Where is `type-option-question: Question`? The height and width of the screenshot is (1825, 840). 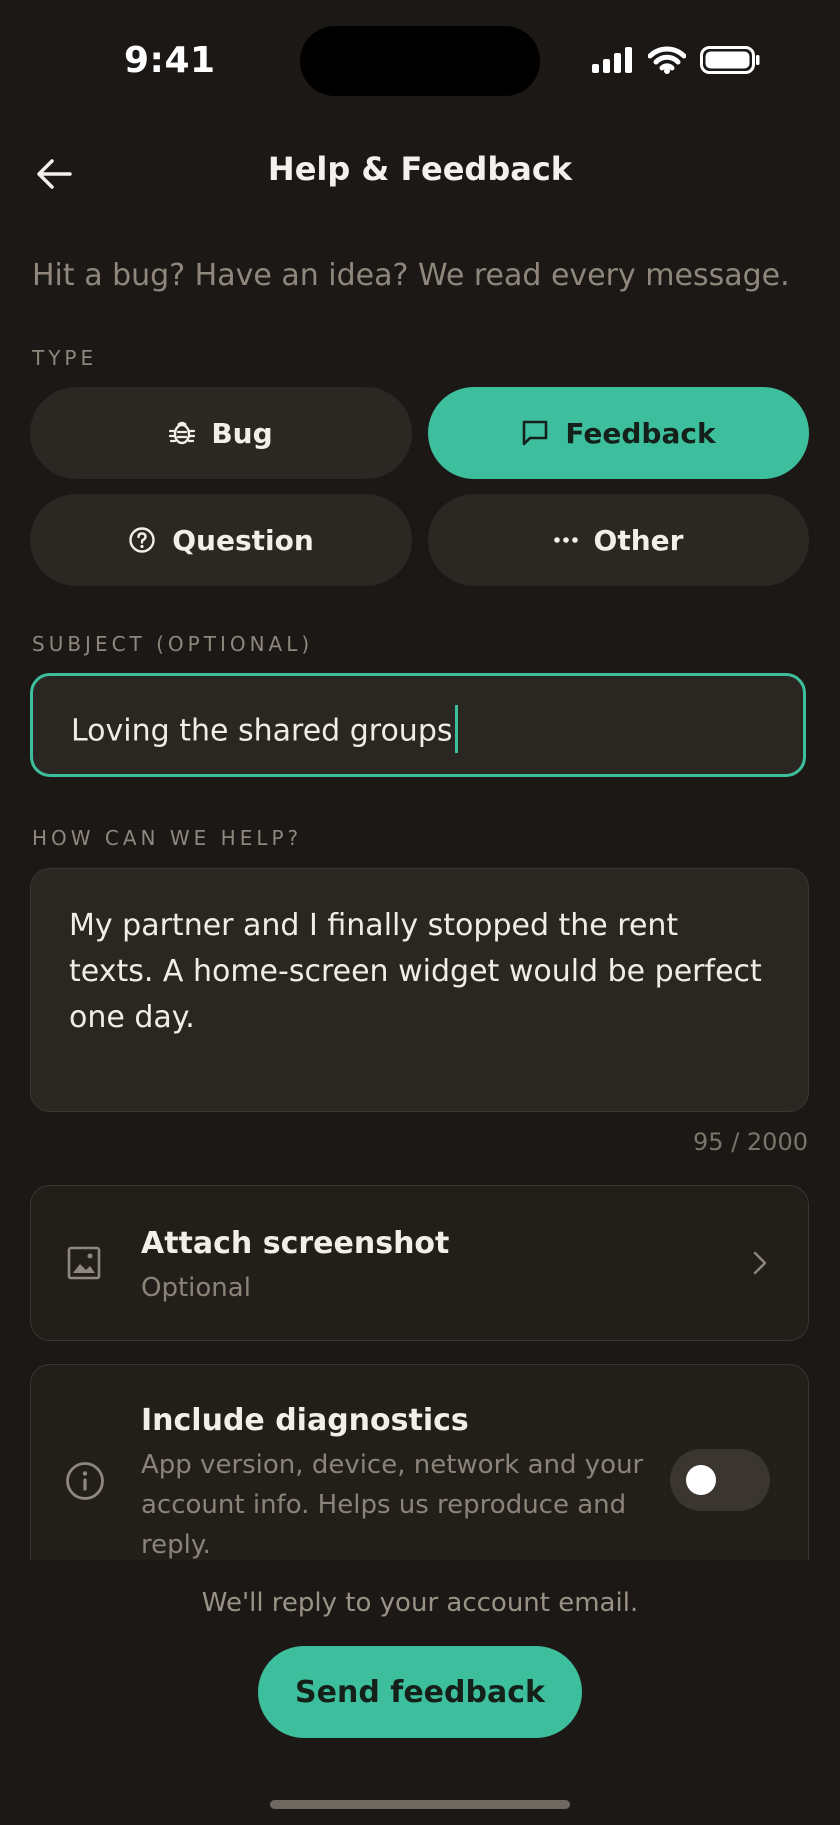
type-option-question: Question is located at coordinates (221, 540).